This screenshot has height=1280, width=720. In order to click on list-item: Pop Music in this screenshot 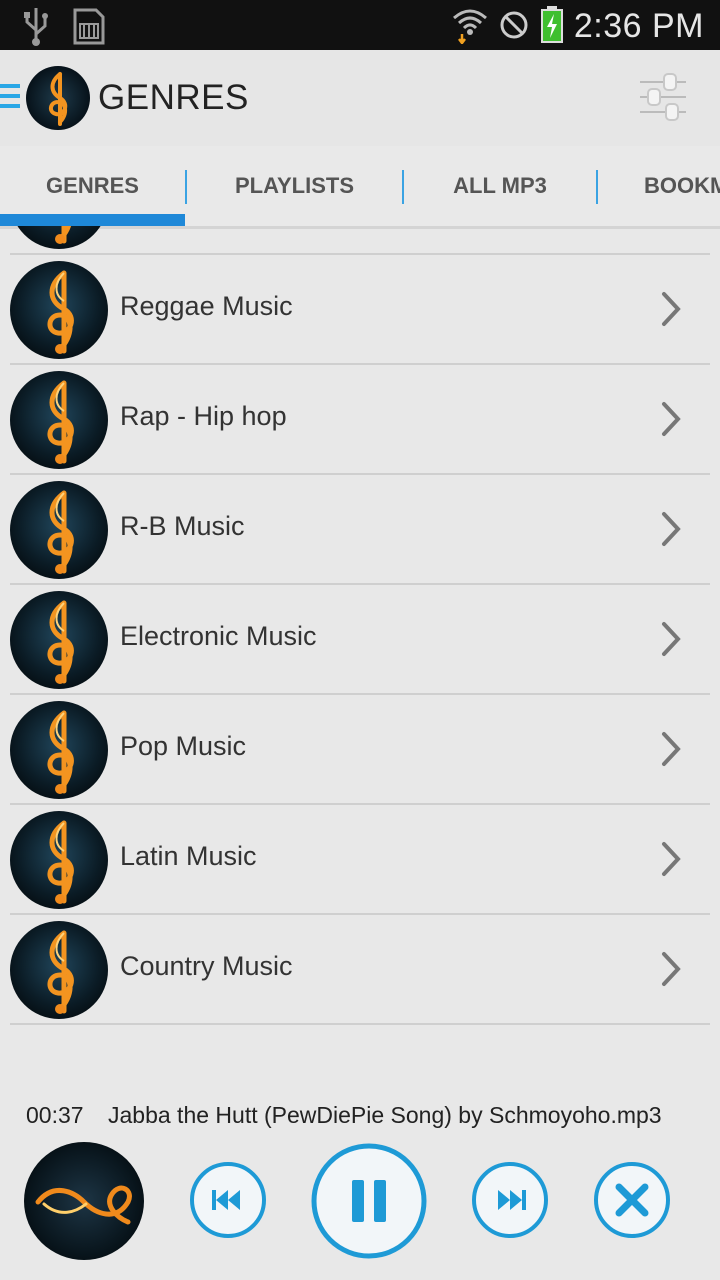, I will do `click(360, 750)`.